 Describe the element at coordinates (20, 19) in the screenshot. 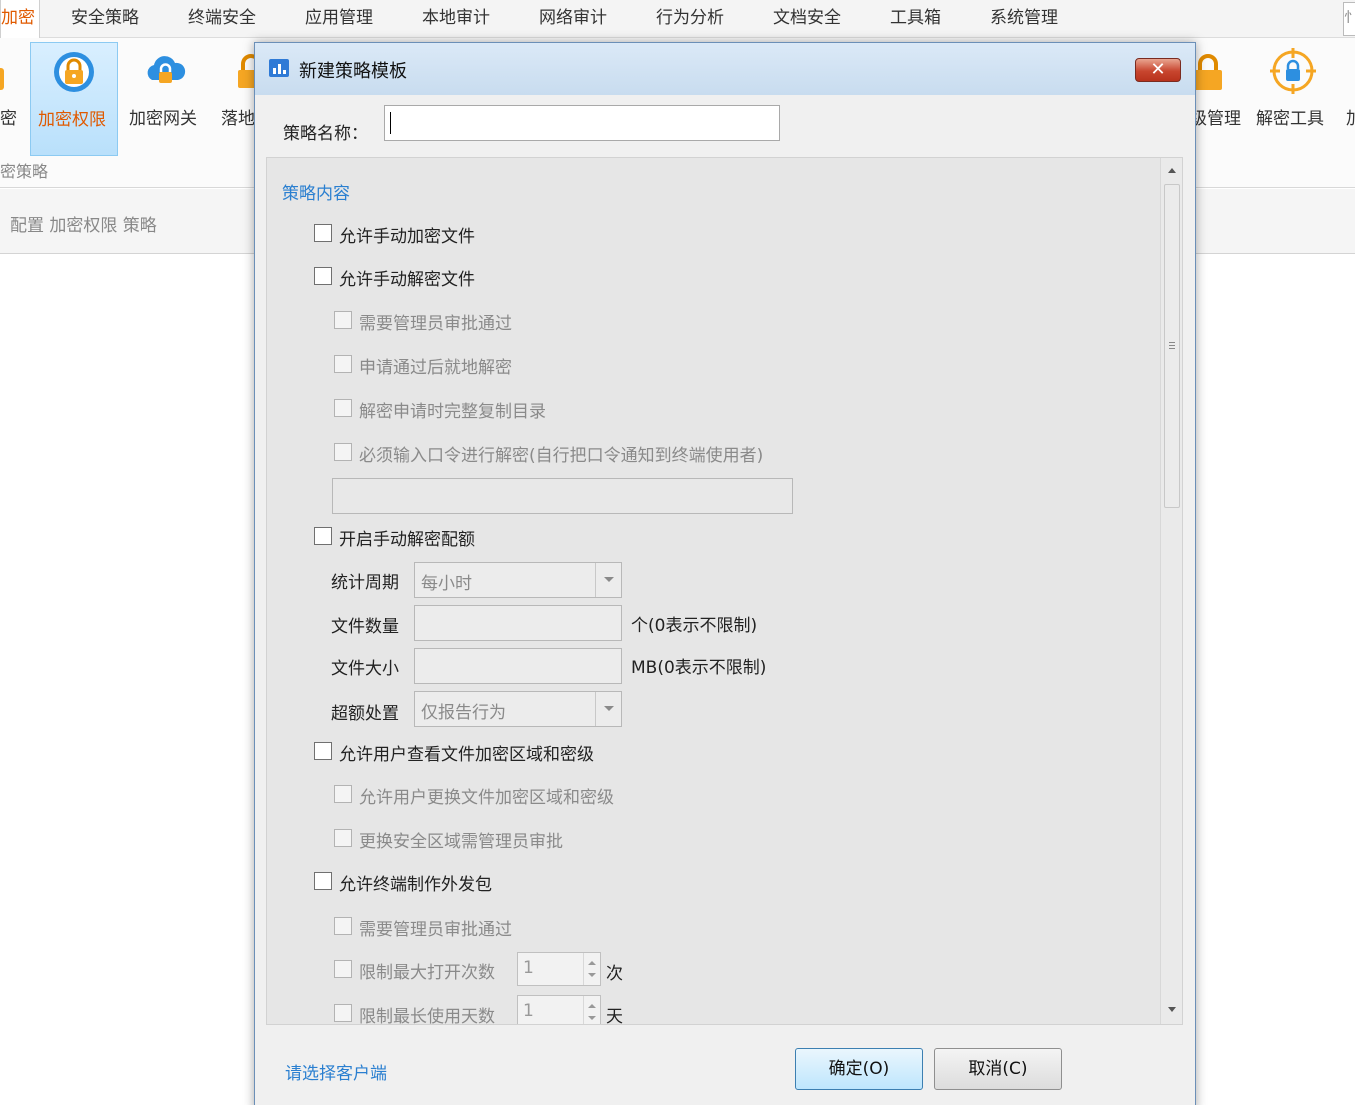

I see `menu-item-encrypt: 加密` at that location.